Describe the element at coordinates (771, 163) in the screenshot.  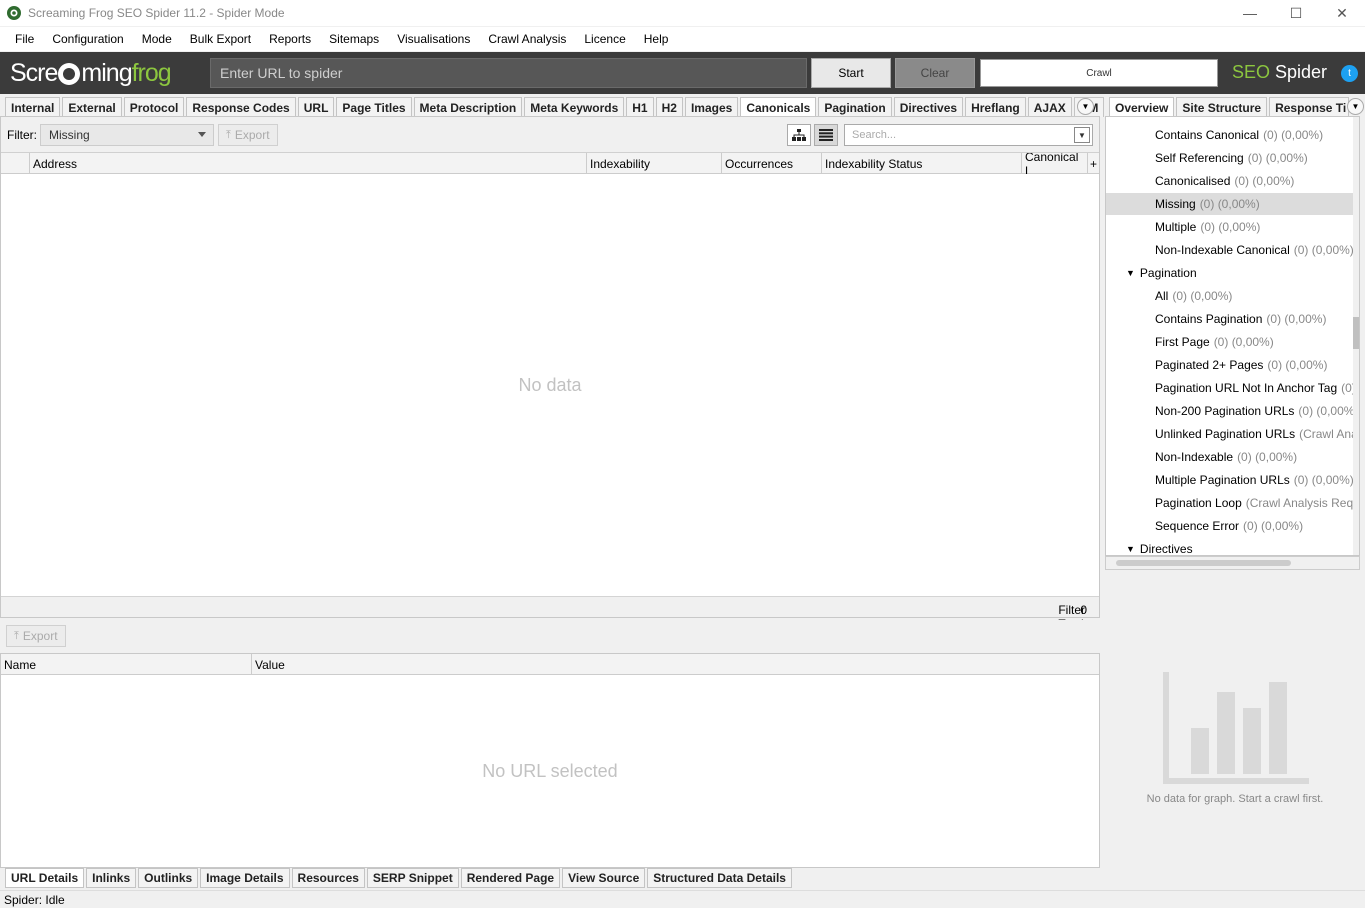
I see `column-occurrences: Occurrences` at that location.